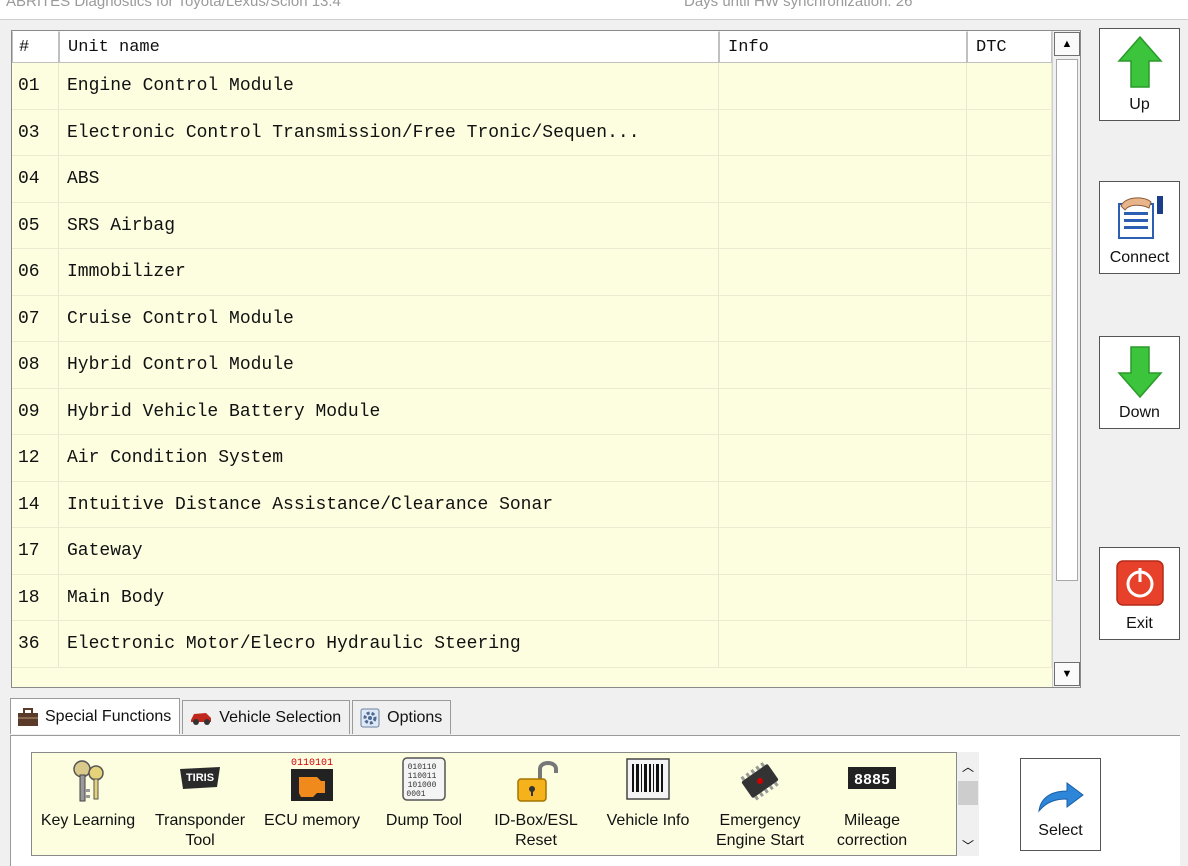  I want to click on row-number-cell: 06, so click(35, 272).